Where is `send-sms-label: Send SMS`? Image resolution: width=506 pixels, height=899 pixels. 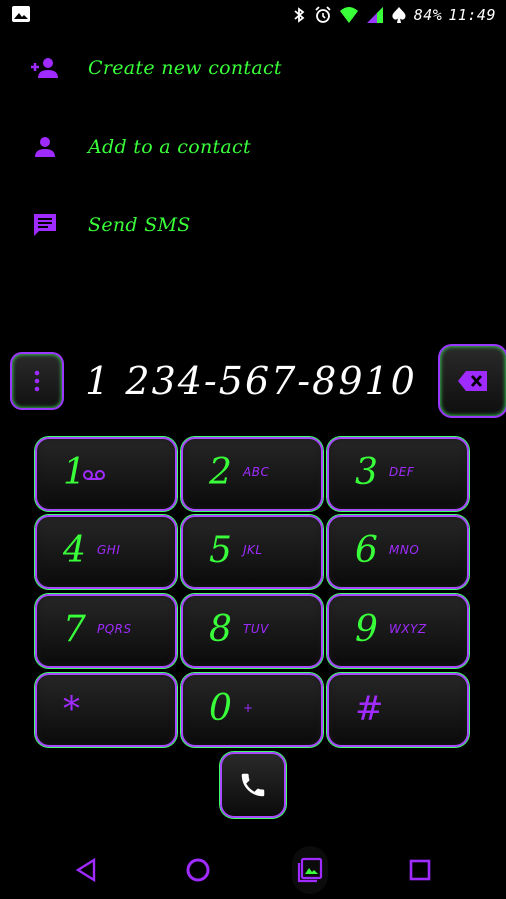 send-sms-label: Send SMS is located at coordinates (139, 225).